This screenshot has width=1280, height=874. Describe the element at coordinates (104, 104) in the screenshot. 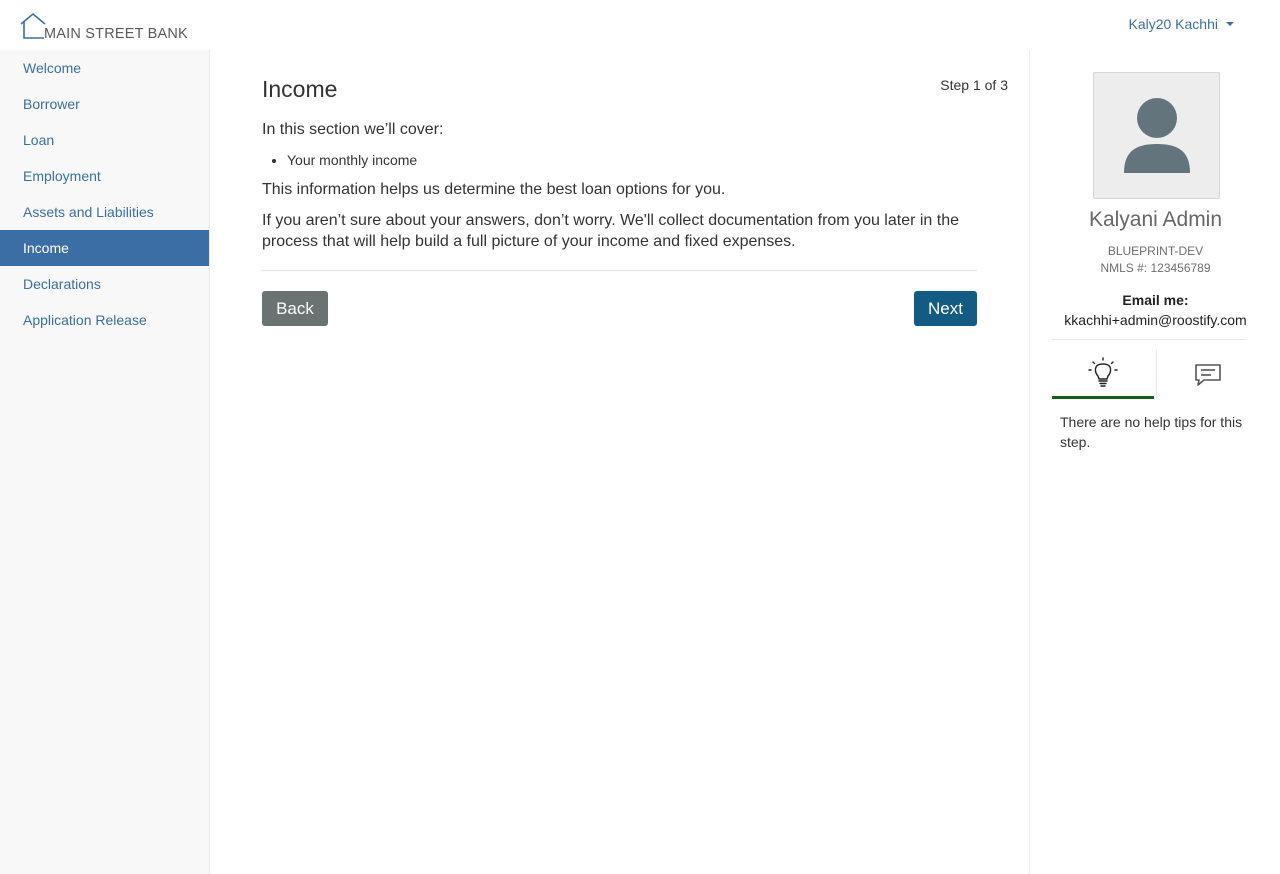

I see `sidebar-item-borrower: Borrower` at that location.